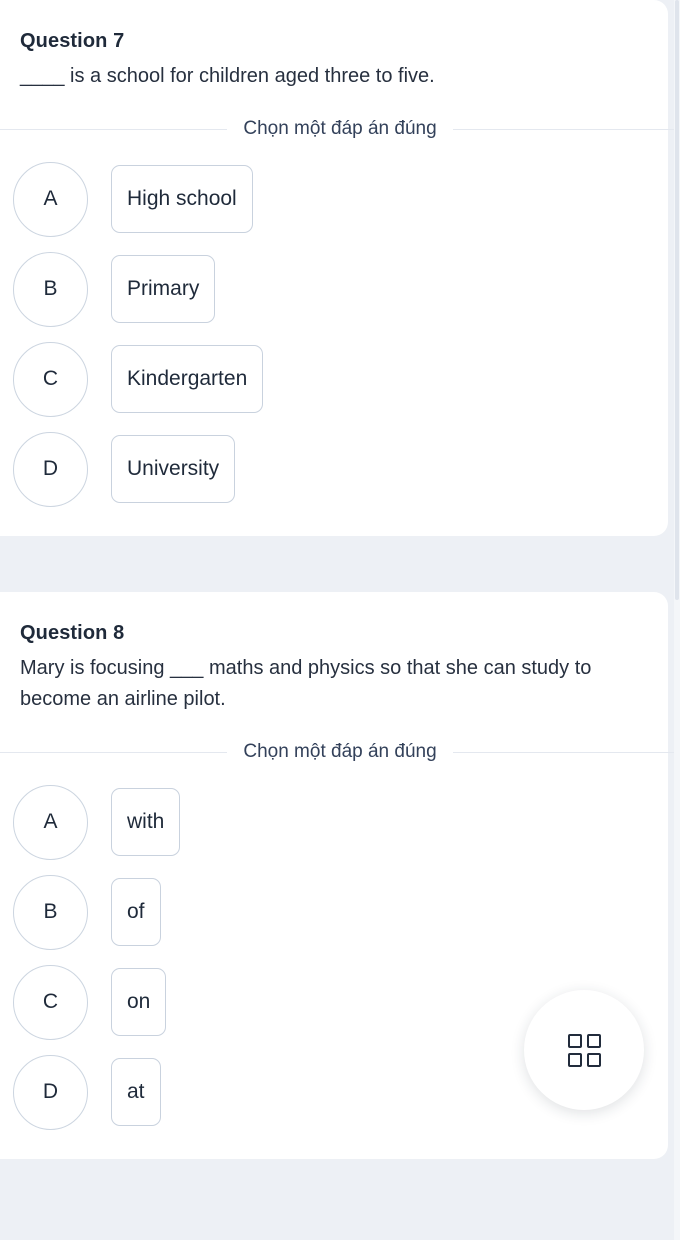  What do you see at coordinates (182, 199) in the screenshot?
I see `option-text-a: High school` at bounding box center [182, 199].